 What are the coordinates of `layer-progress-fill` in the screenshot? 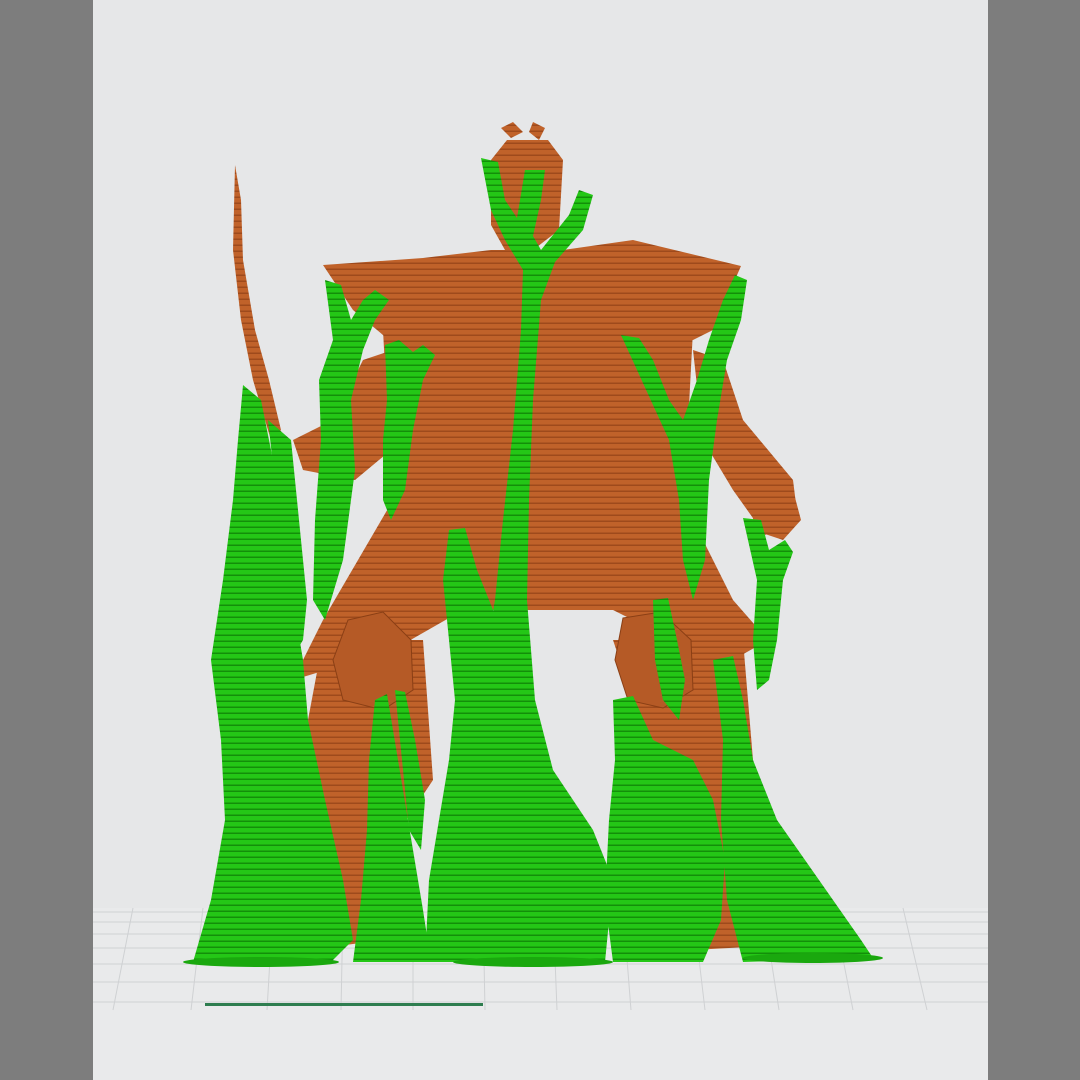 It's located at (344, 1004).